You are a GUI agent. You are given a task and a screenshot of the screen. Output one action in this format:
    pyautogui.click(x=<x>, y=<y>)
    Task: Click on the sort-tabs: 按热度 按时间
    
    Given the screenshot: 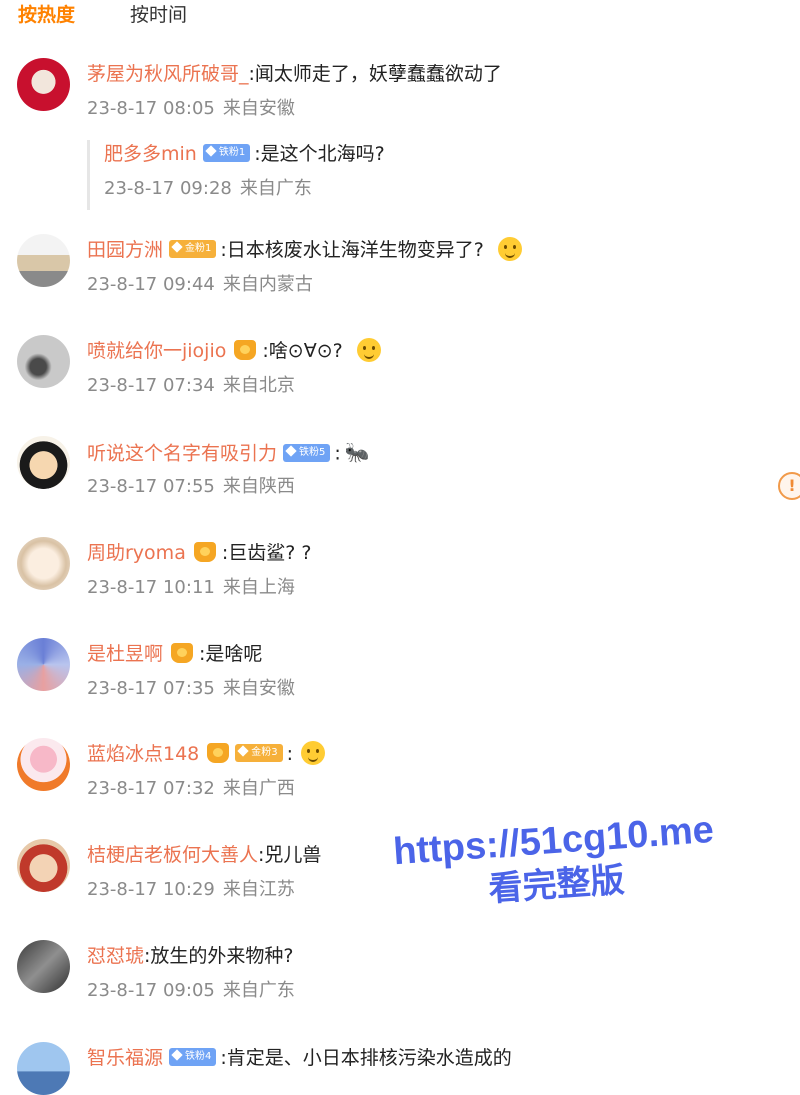 What is the action you would take?
    pyautogui.click(x=400, y=18)
    